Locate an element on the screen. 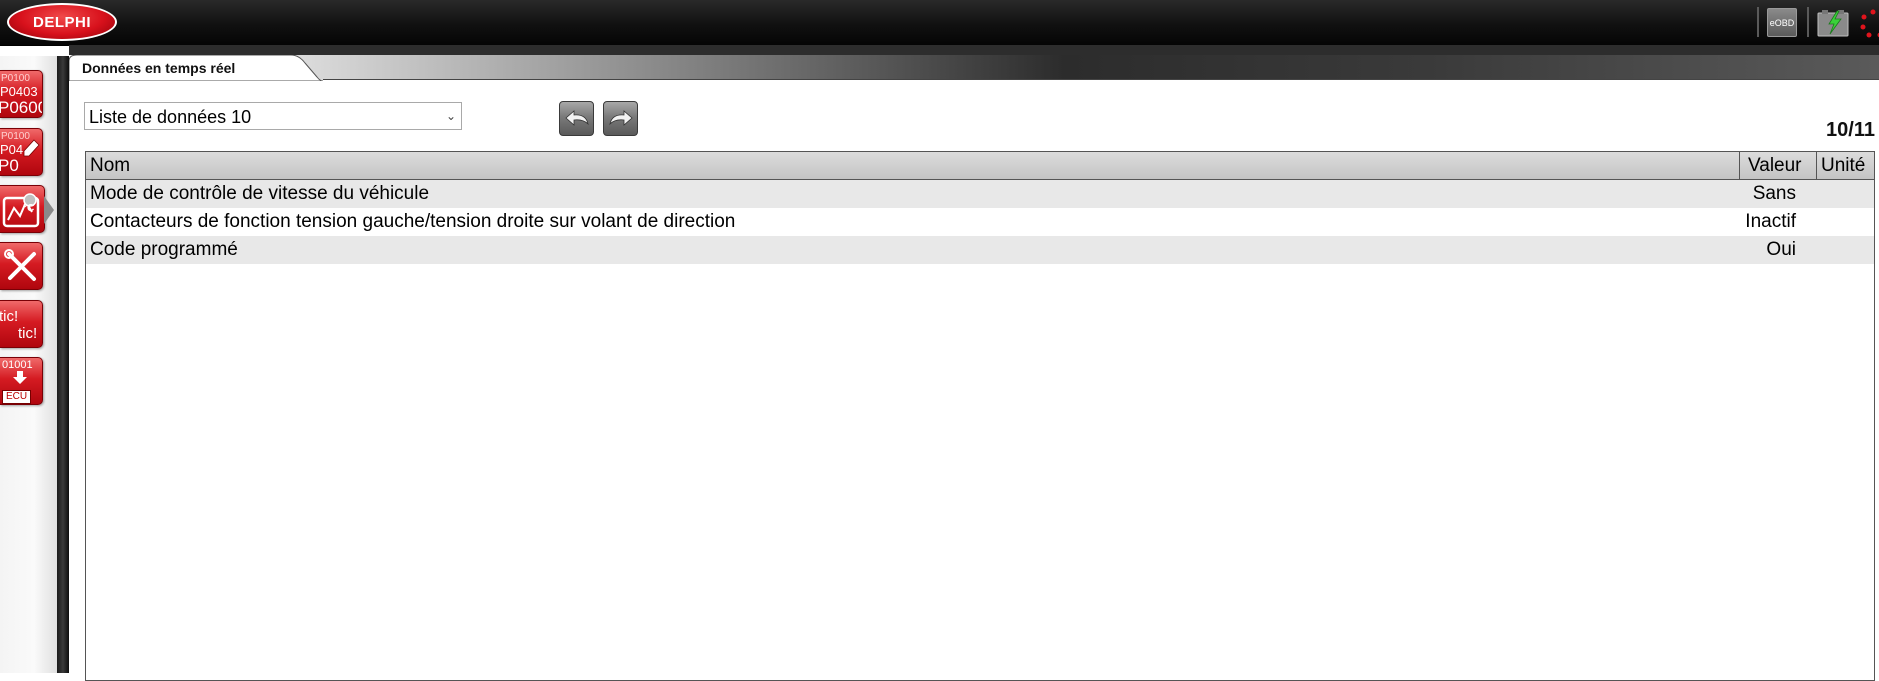  back-arrow-icon is located at coordinates (577, 119).